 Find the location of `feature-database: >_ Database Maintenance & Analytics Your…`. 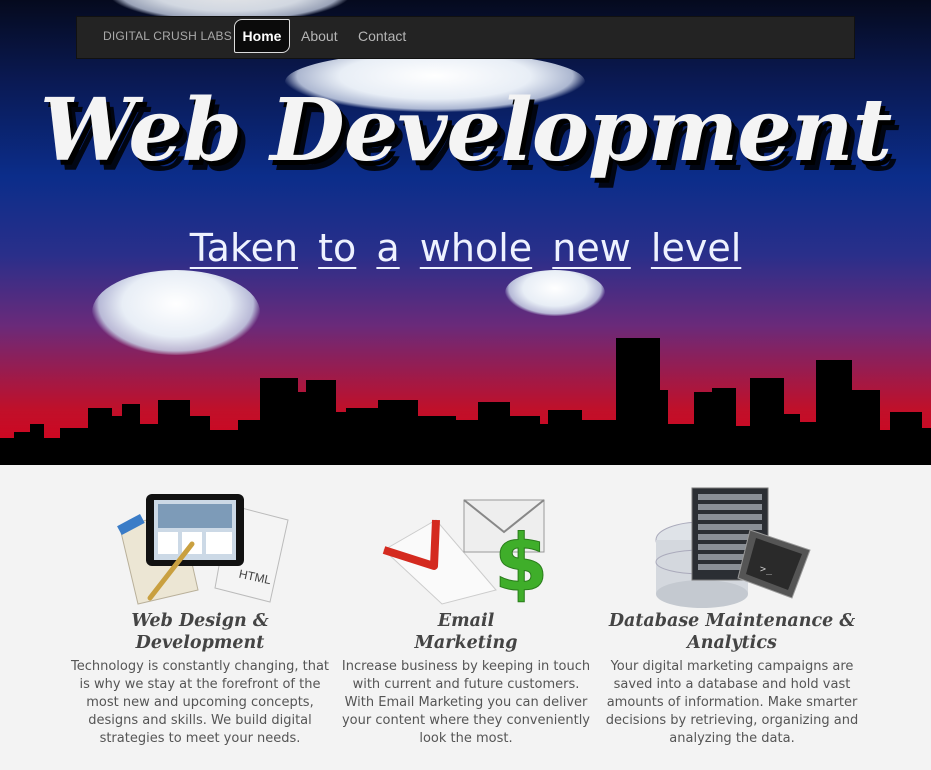

feature-database: >_ Database Maintenance & Analytics Your… is located at coordinates (732, 614).